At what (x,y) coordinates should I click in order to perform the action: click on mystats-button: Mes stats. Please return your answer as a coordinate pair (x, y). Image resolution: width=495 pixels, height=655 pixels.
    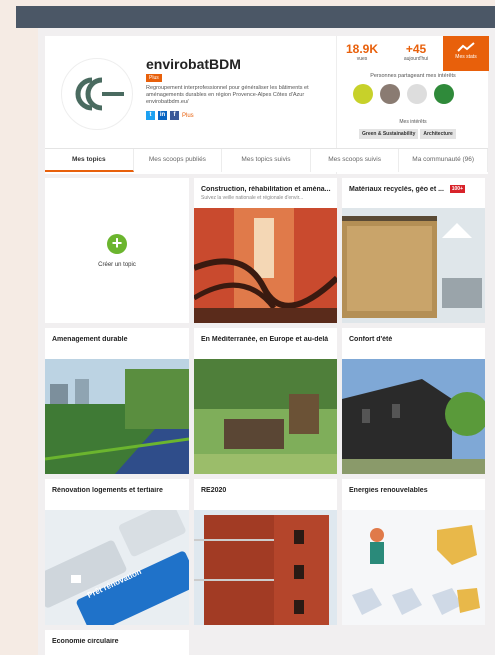
    Looking at the image, I should click on (466, 53).